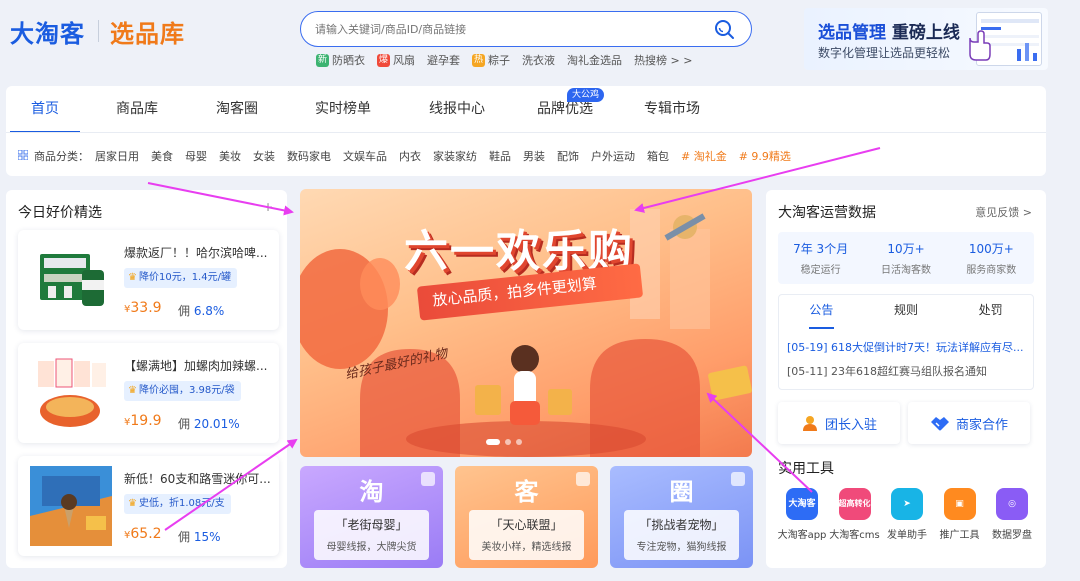 The image size is (1080, 581). I want to click on special-category-item: # 淘礼金, so click(704, 156).